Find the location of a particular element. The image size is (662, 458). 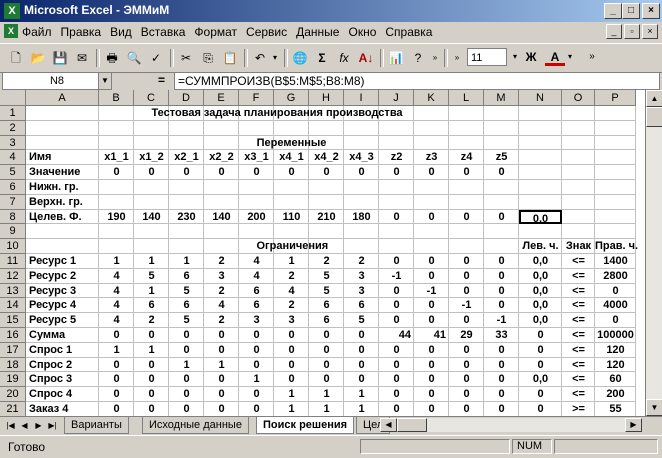

row-header: 14 is located at coordinates (13, 306).